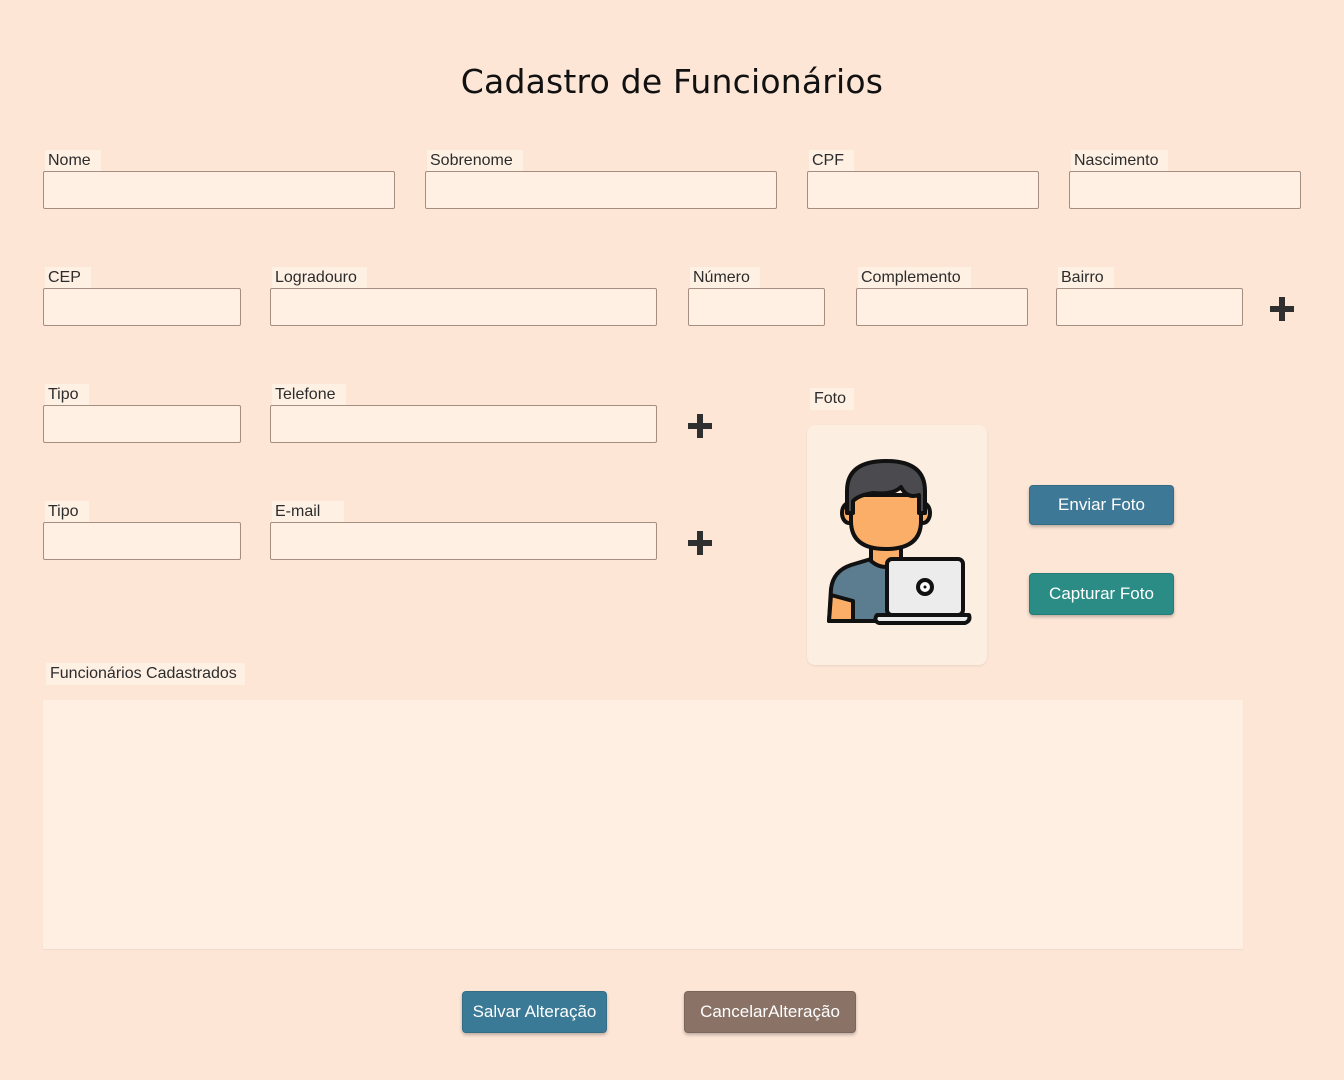 Image resolution: width=1344 pixels, height=1080 pixels. Describe the element at coordinates (832, 399) in the screenshot. I see `photo-label: Foto` at that location.